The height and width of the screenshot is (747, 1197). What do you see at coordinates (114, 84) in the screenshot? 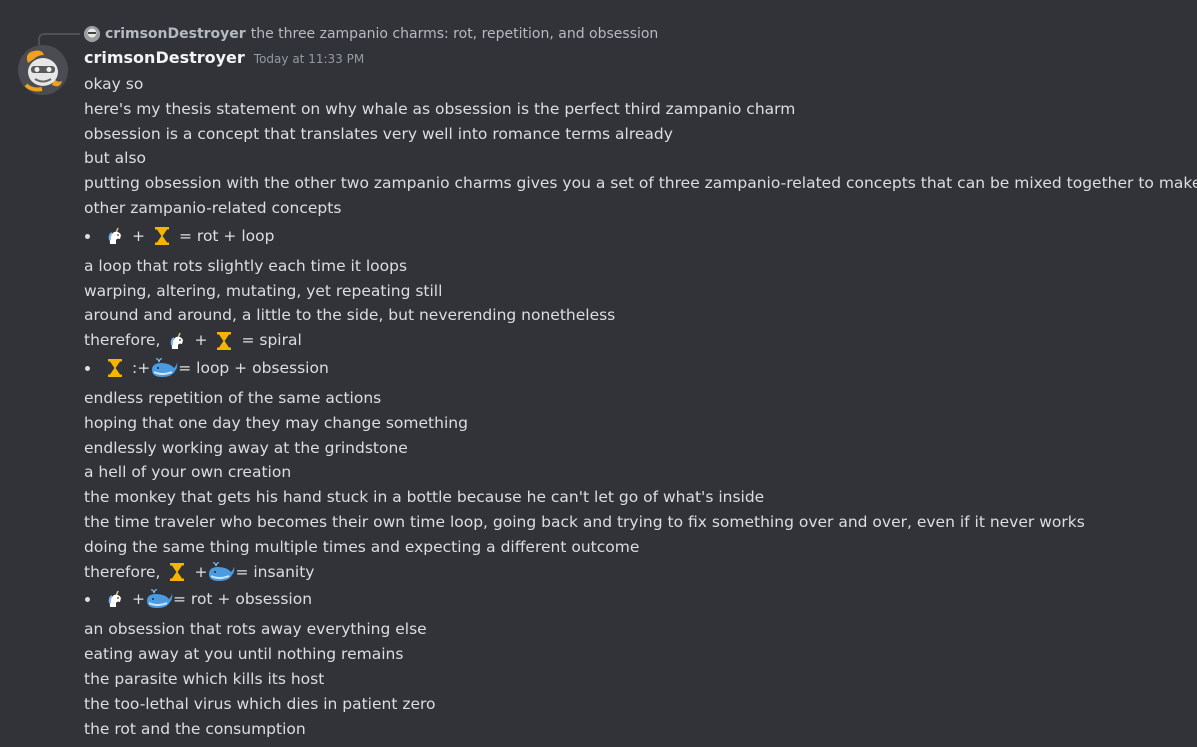
I see `message-line: okay so` at bounding box center [114, 84].